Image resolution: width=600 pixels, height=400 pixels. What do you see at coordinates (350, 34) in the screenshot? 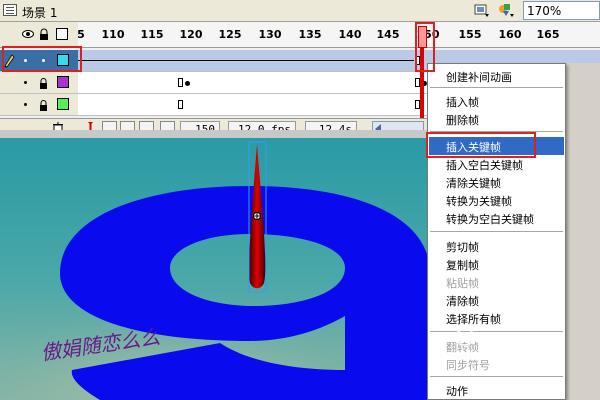
I see `ruler-tick-label: 140` at bounding box center [350, 34].